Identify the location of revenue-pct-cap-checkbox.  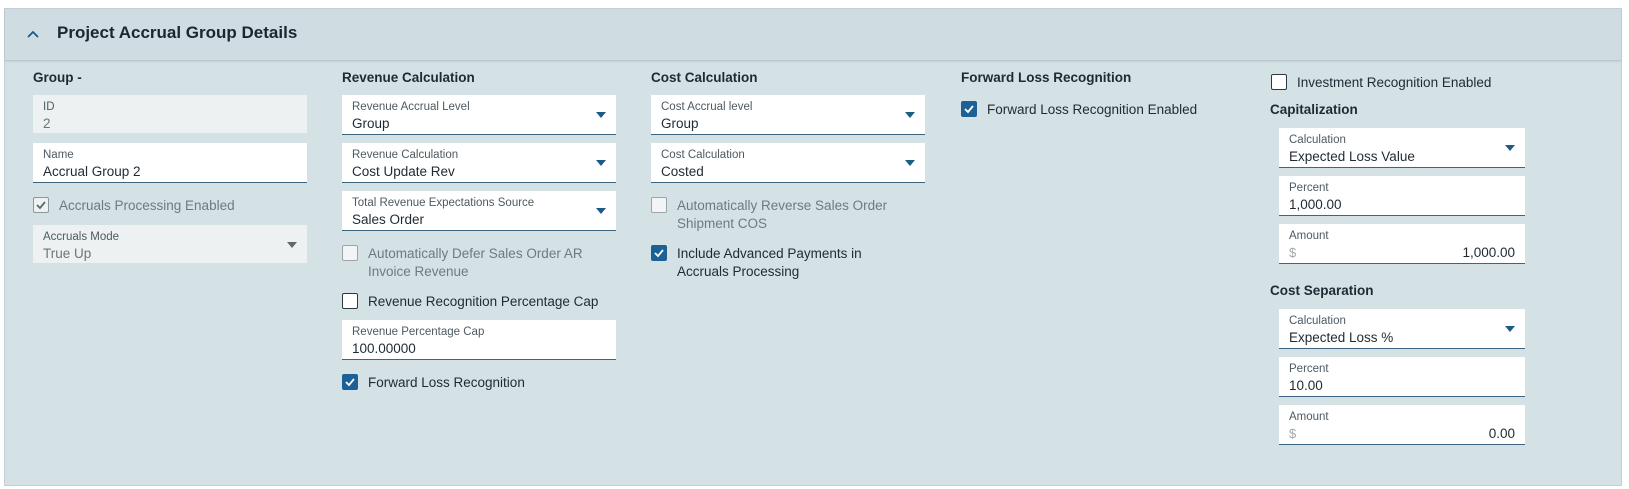
(350, 301).